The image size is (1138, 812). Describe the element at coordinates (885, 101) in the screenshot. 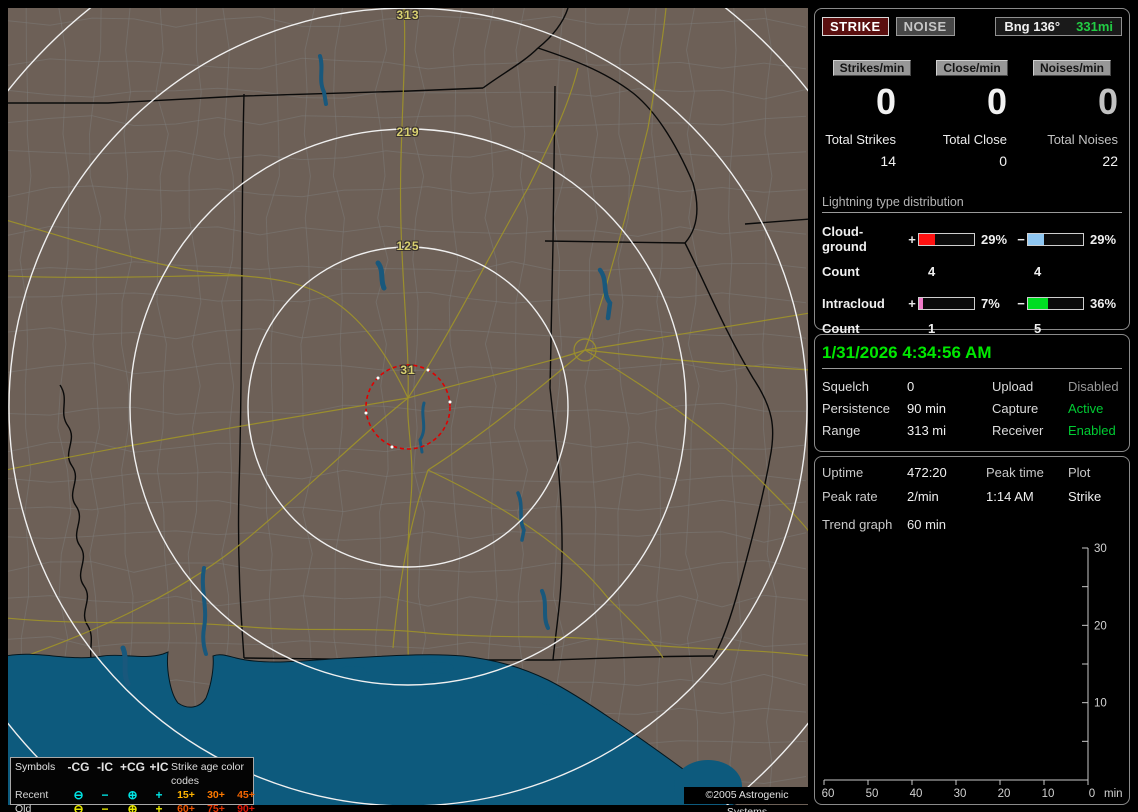

I see `strikes-rate-value: 0` at that location.